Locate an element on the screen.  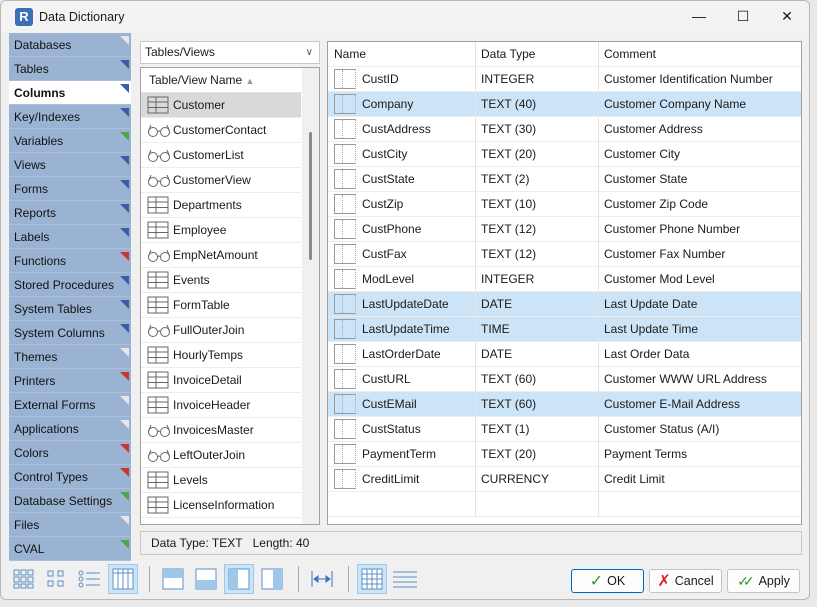
header-data-type: Data Type is located at coordinates (537, 54).